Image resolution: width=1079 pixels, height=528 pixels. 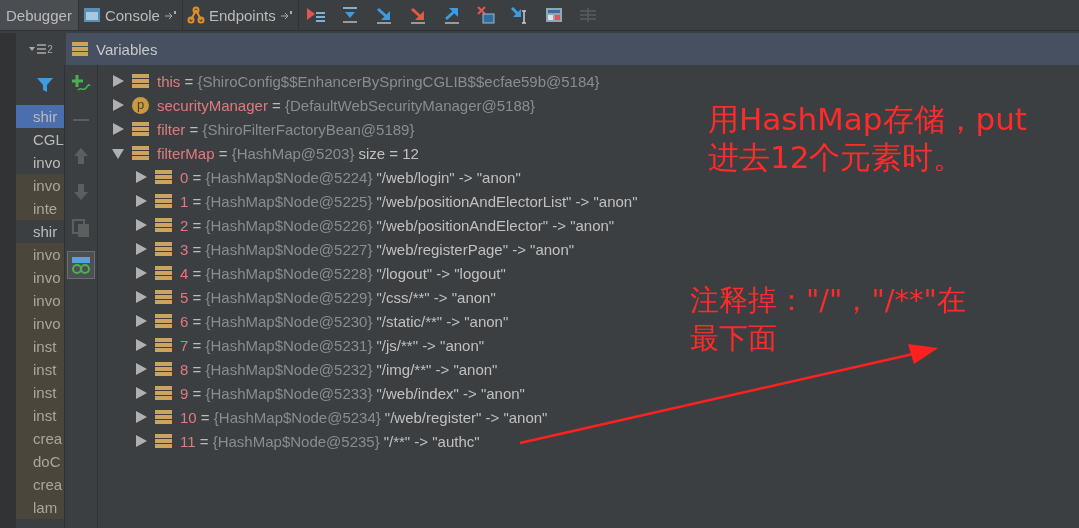 What do you see at coordinates (339, 369) in the screenshot?
I see `variable-entry: 8 = {HashMap$Node@5232} "/img/**" -> "anon"` at bounding box center [339, 369].